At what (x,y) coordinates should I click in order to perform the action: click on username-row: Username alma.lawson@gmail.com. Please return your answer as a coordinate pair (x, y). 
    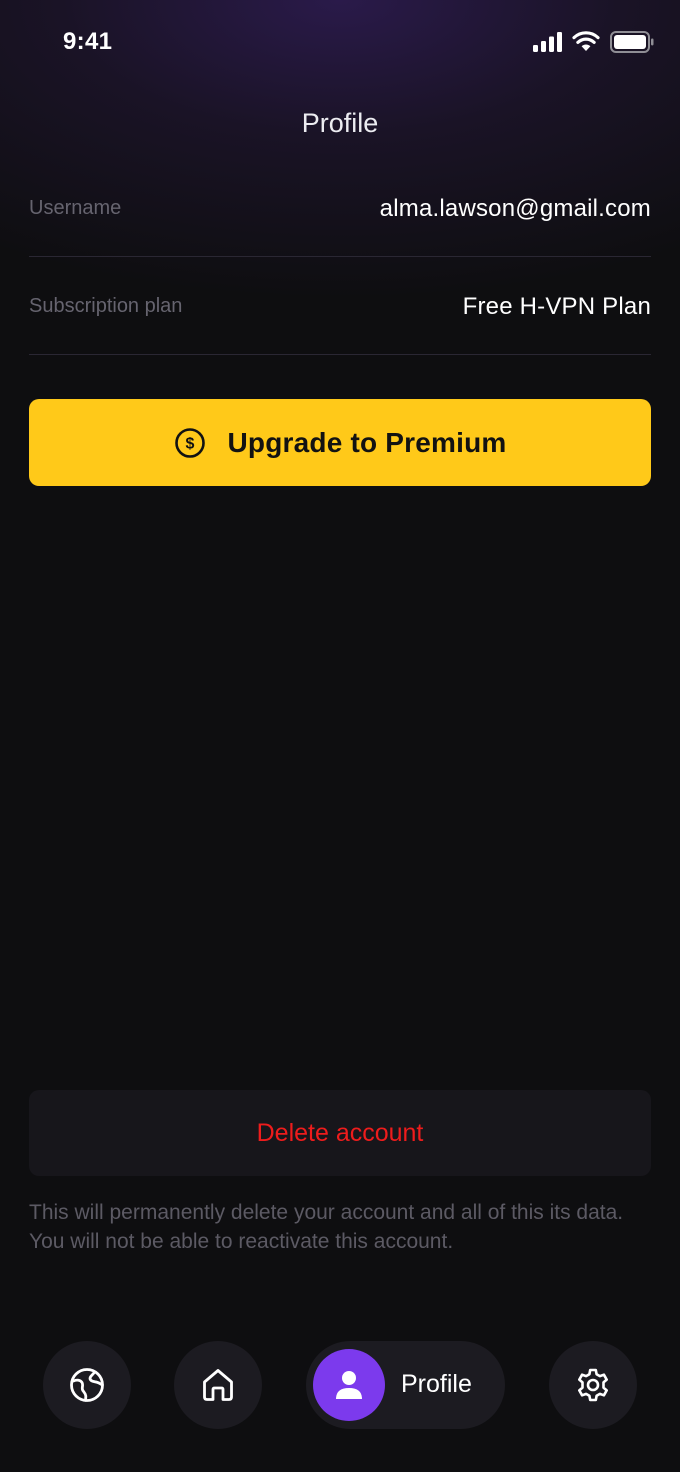
    Looking at the image, I should click on (340, 208).